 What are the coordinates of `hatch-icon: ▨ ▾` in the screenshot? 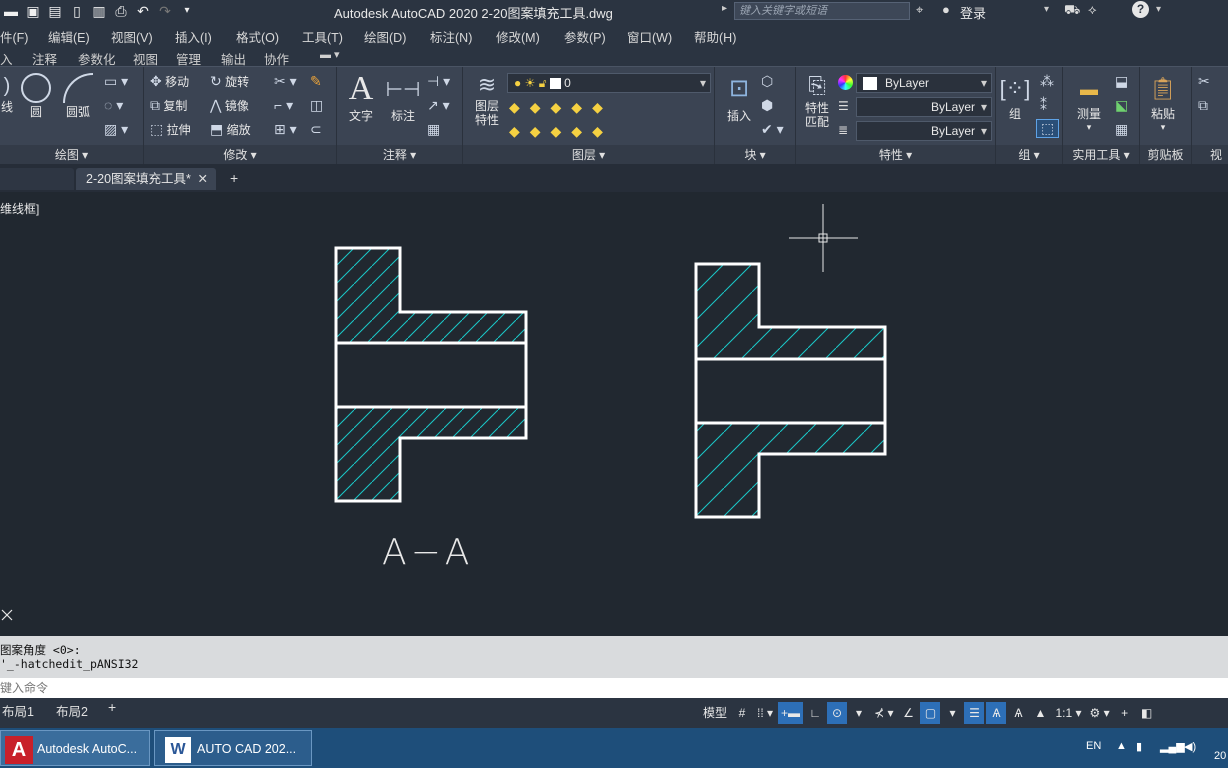 It's located at (116, 129).